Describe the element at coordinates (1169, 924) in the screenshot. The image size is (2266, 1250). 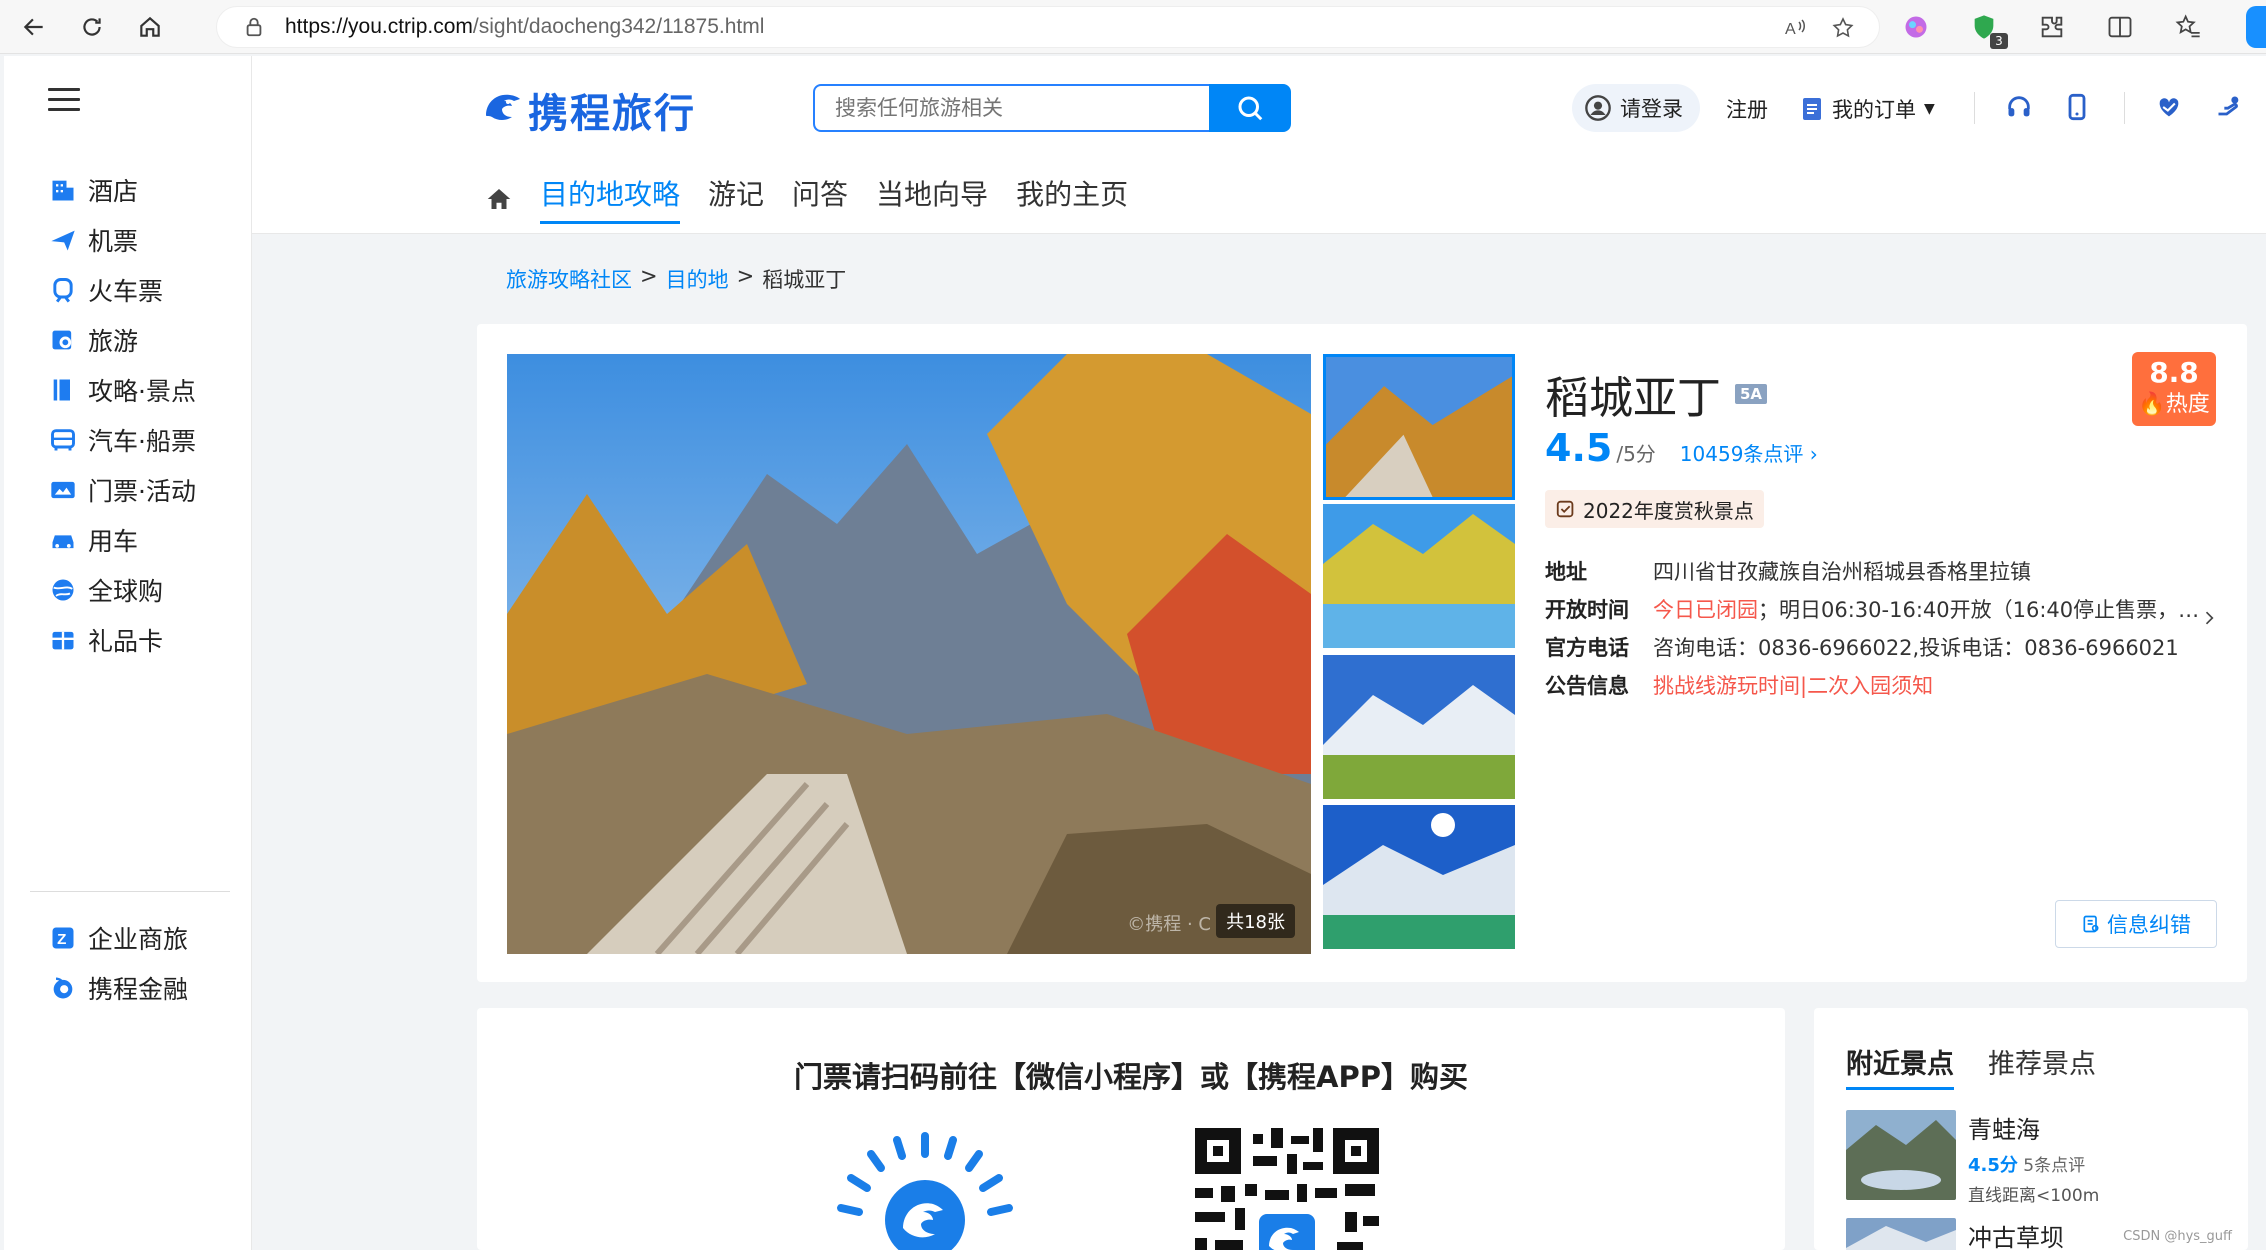
I see `photo-watermark: ©携程 · C` at that location.